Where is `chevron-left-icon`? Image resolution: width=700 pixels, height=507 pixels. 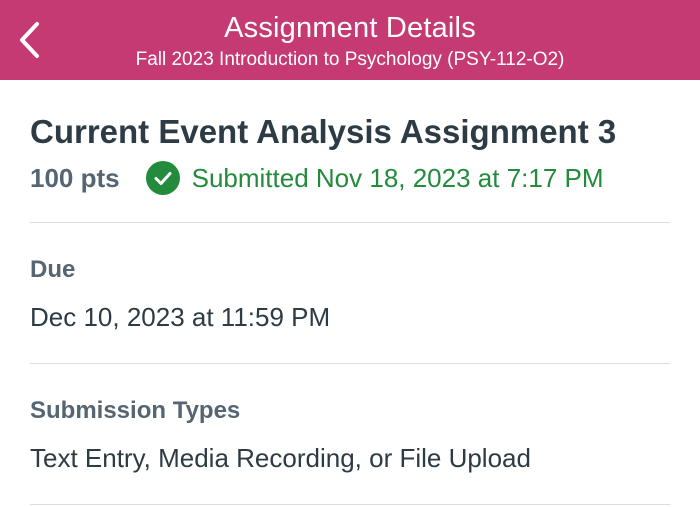
chevron-left-icon is located at coordinates (29, 40).